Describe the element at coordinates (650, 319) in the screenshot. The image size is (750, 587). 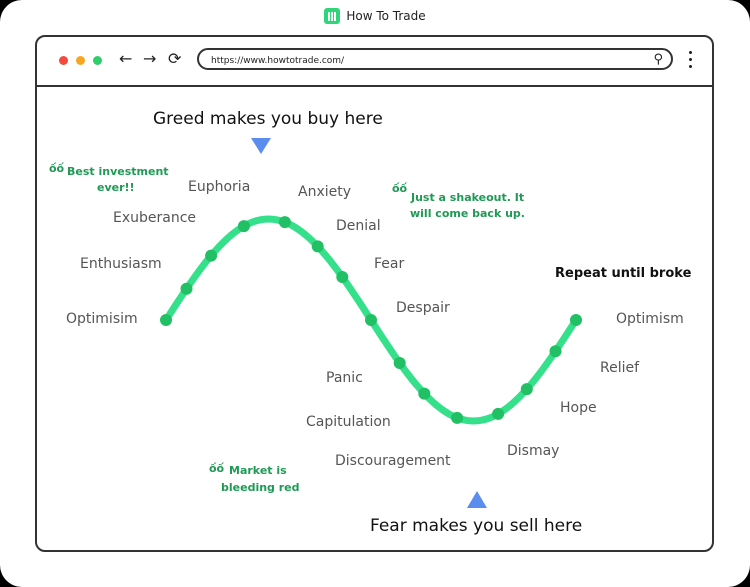
I see `stage-label: Optimism` at that location.